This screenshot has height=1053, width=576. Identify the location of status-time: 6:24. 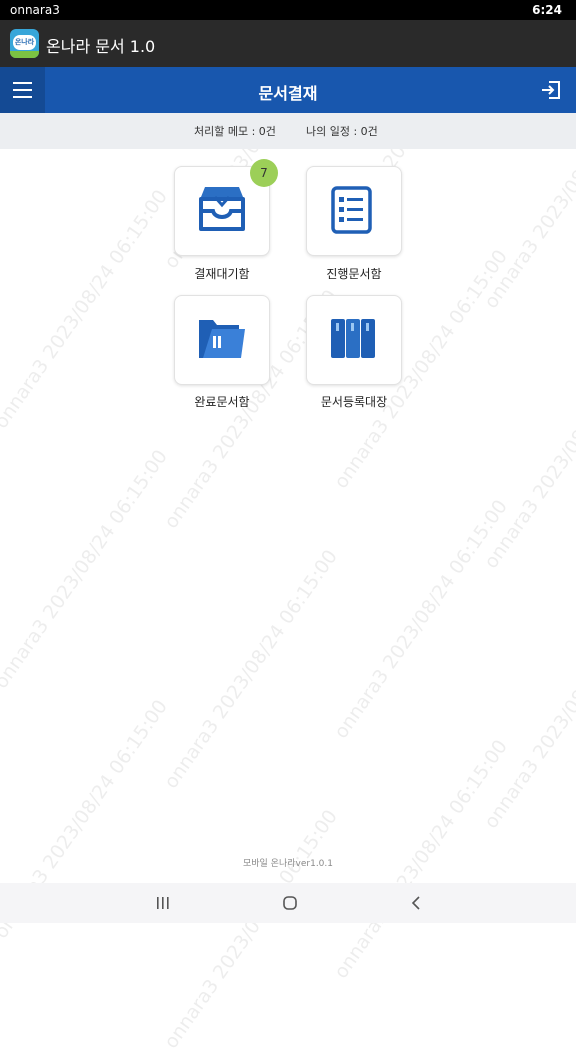
(547, 10).